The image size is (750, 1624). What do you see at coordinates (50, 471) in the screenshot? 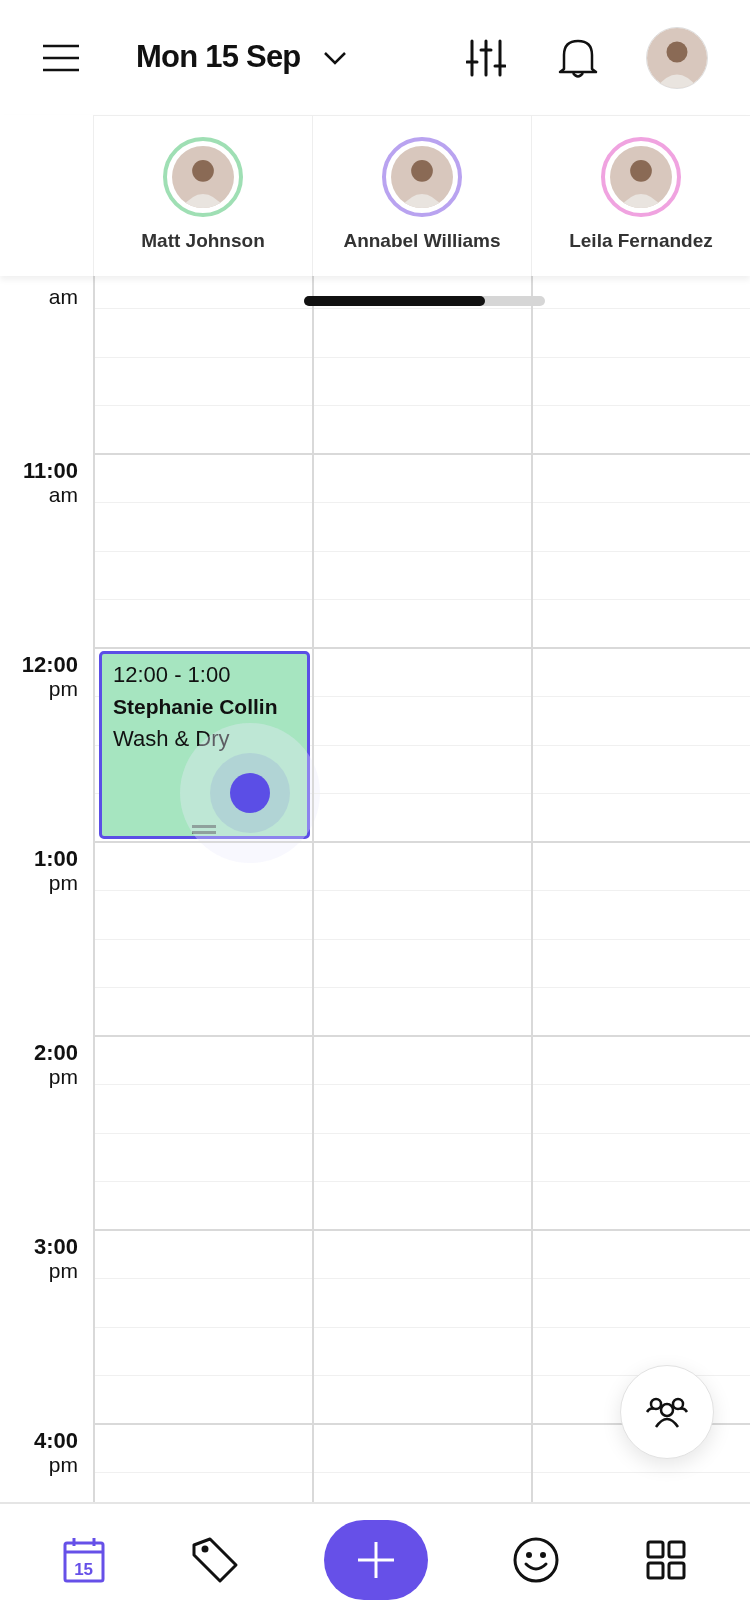
I see `hour-label: 11:00` at bounding box center [50, 471].